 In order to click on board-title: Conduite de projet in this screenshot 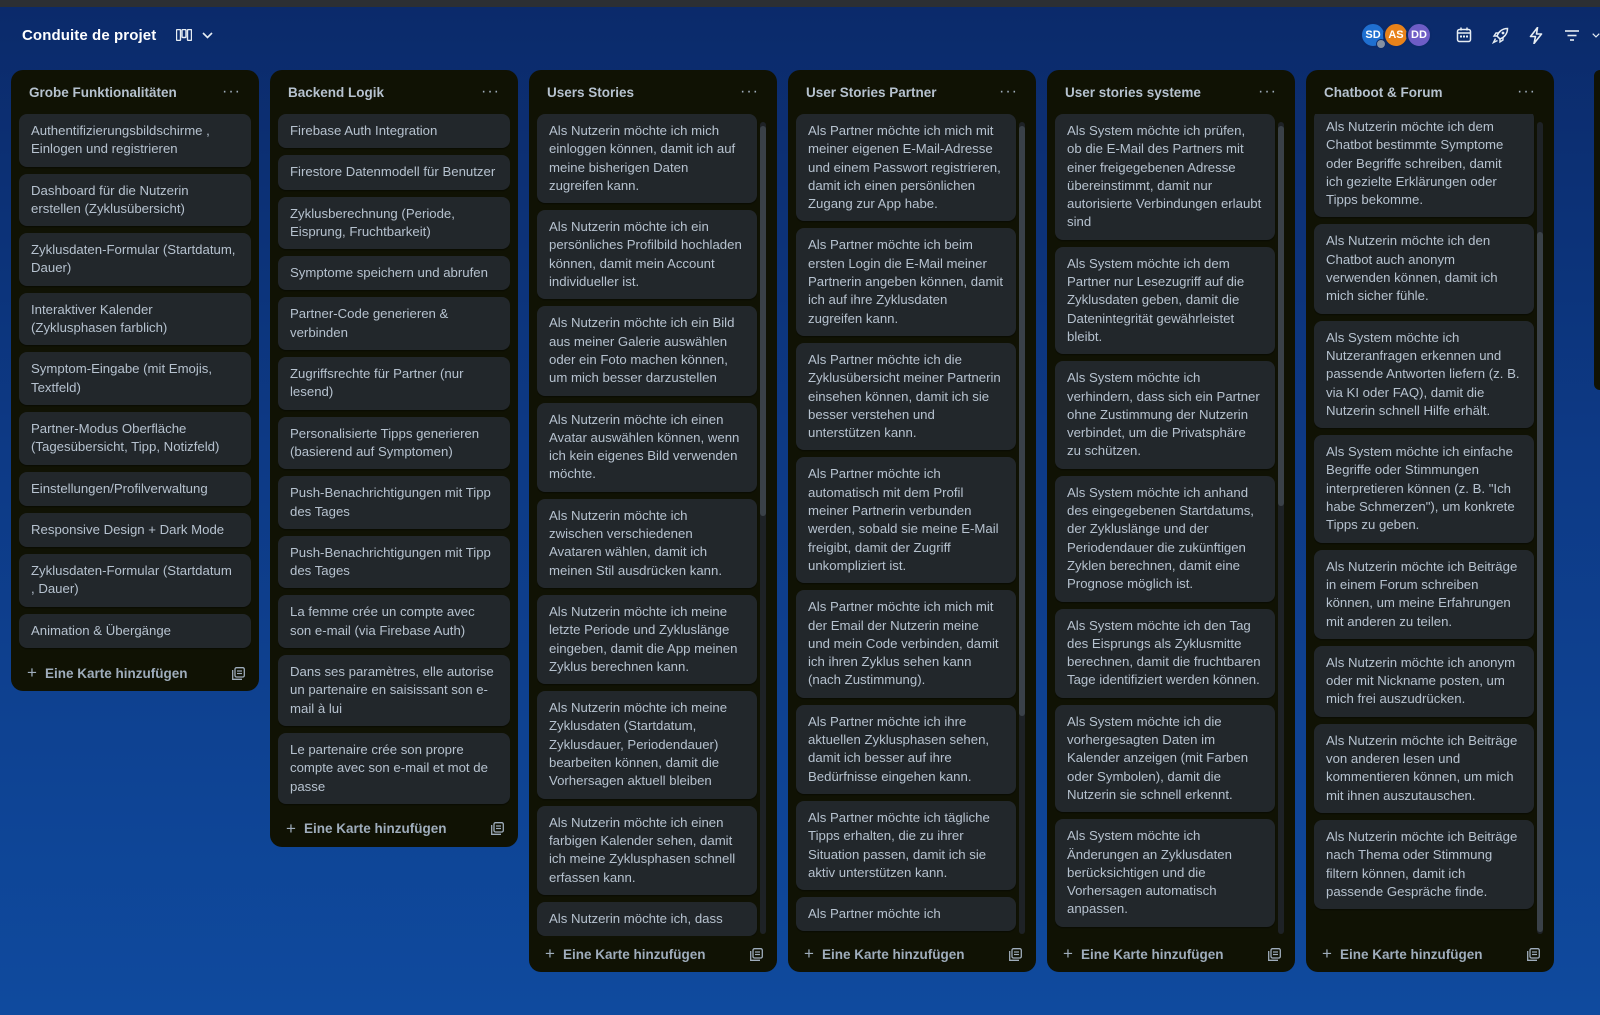, I will do `click(89, 35)`.